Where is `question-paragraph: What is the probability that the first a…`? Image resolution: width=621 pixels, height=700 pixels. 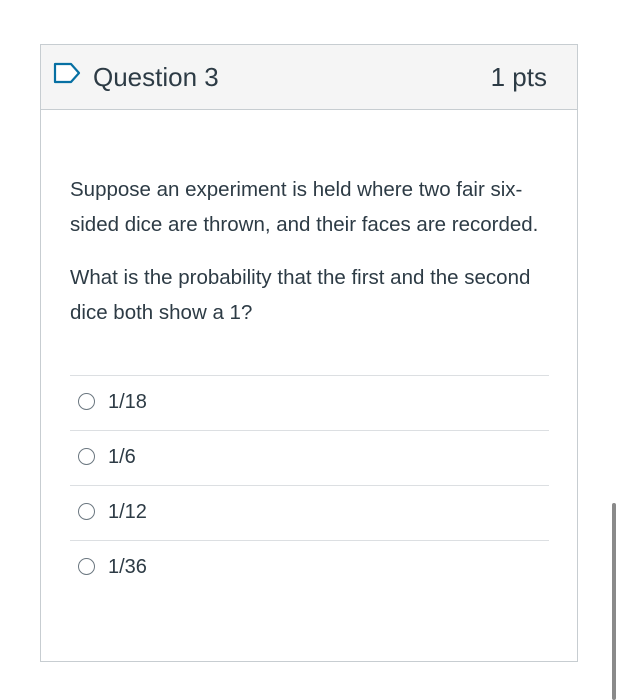
question-paragraph: What is the probability that the first a… is located at coordinates (300, 295).